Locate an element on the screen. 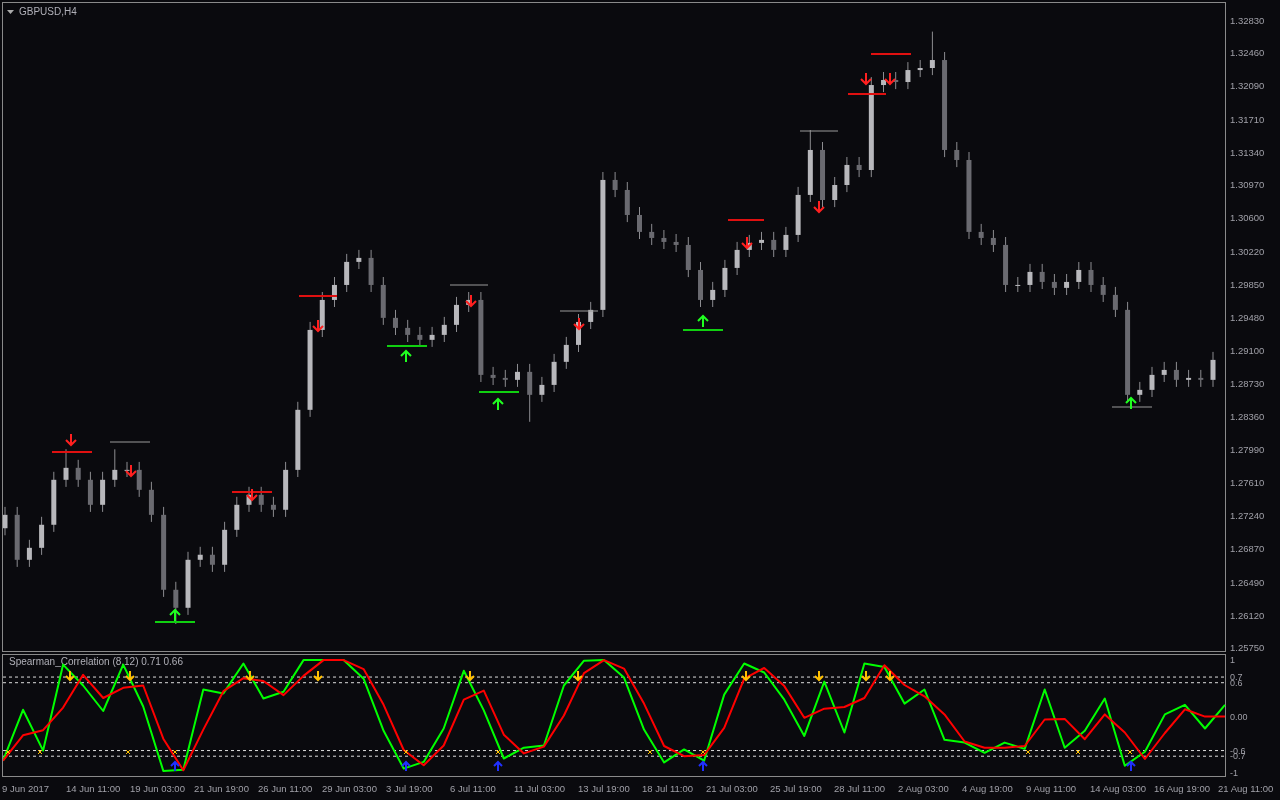 This screenshot has width=1280, height=800. time-label: 19 Jun 03:00 is located at coordinates (158, 788).